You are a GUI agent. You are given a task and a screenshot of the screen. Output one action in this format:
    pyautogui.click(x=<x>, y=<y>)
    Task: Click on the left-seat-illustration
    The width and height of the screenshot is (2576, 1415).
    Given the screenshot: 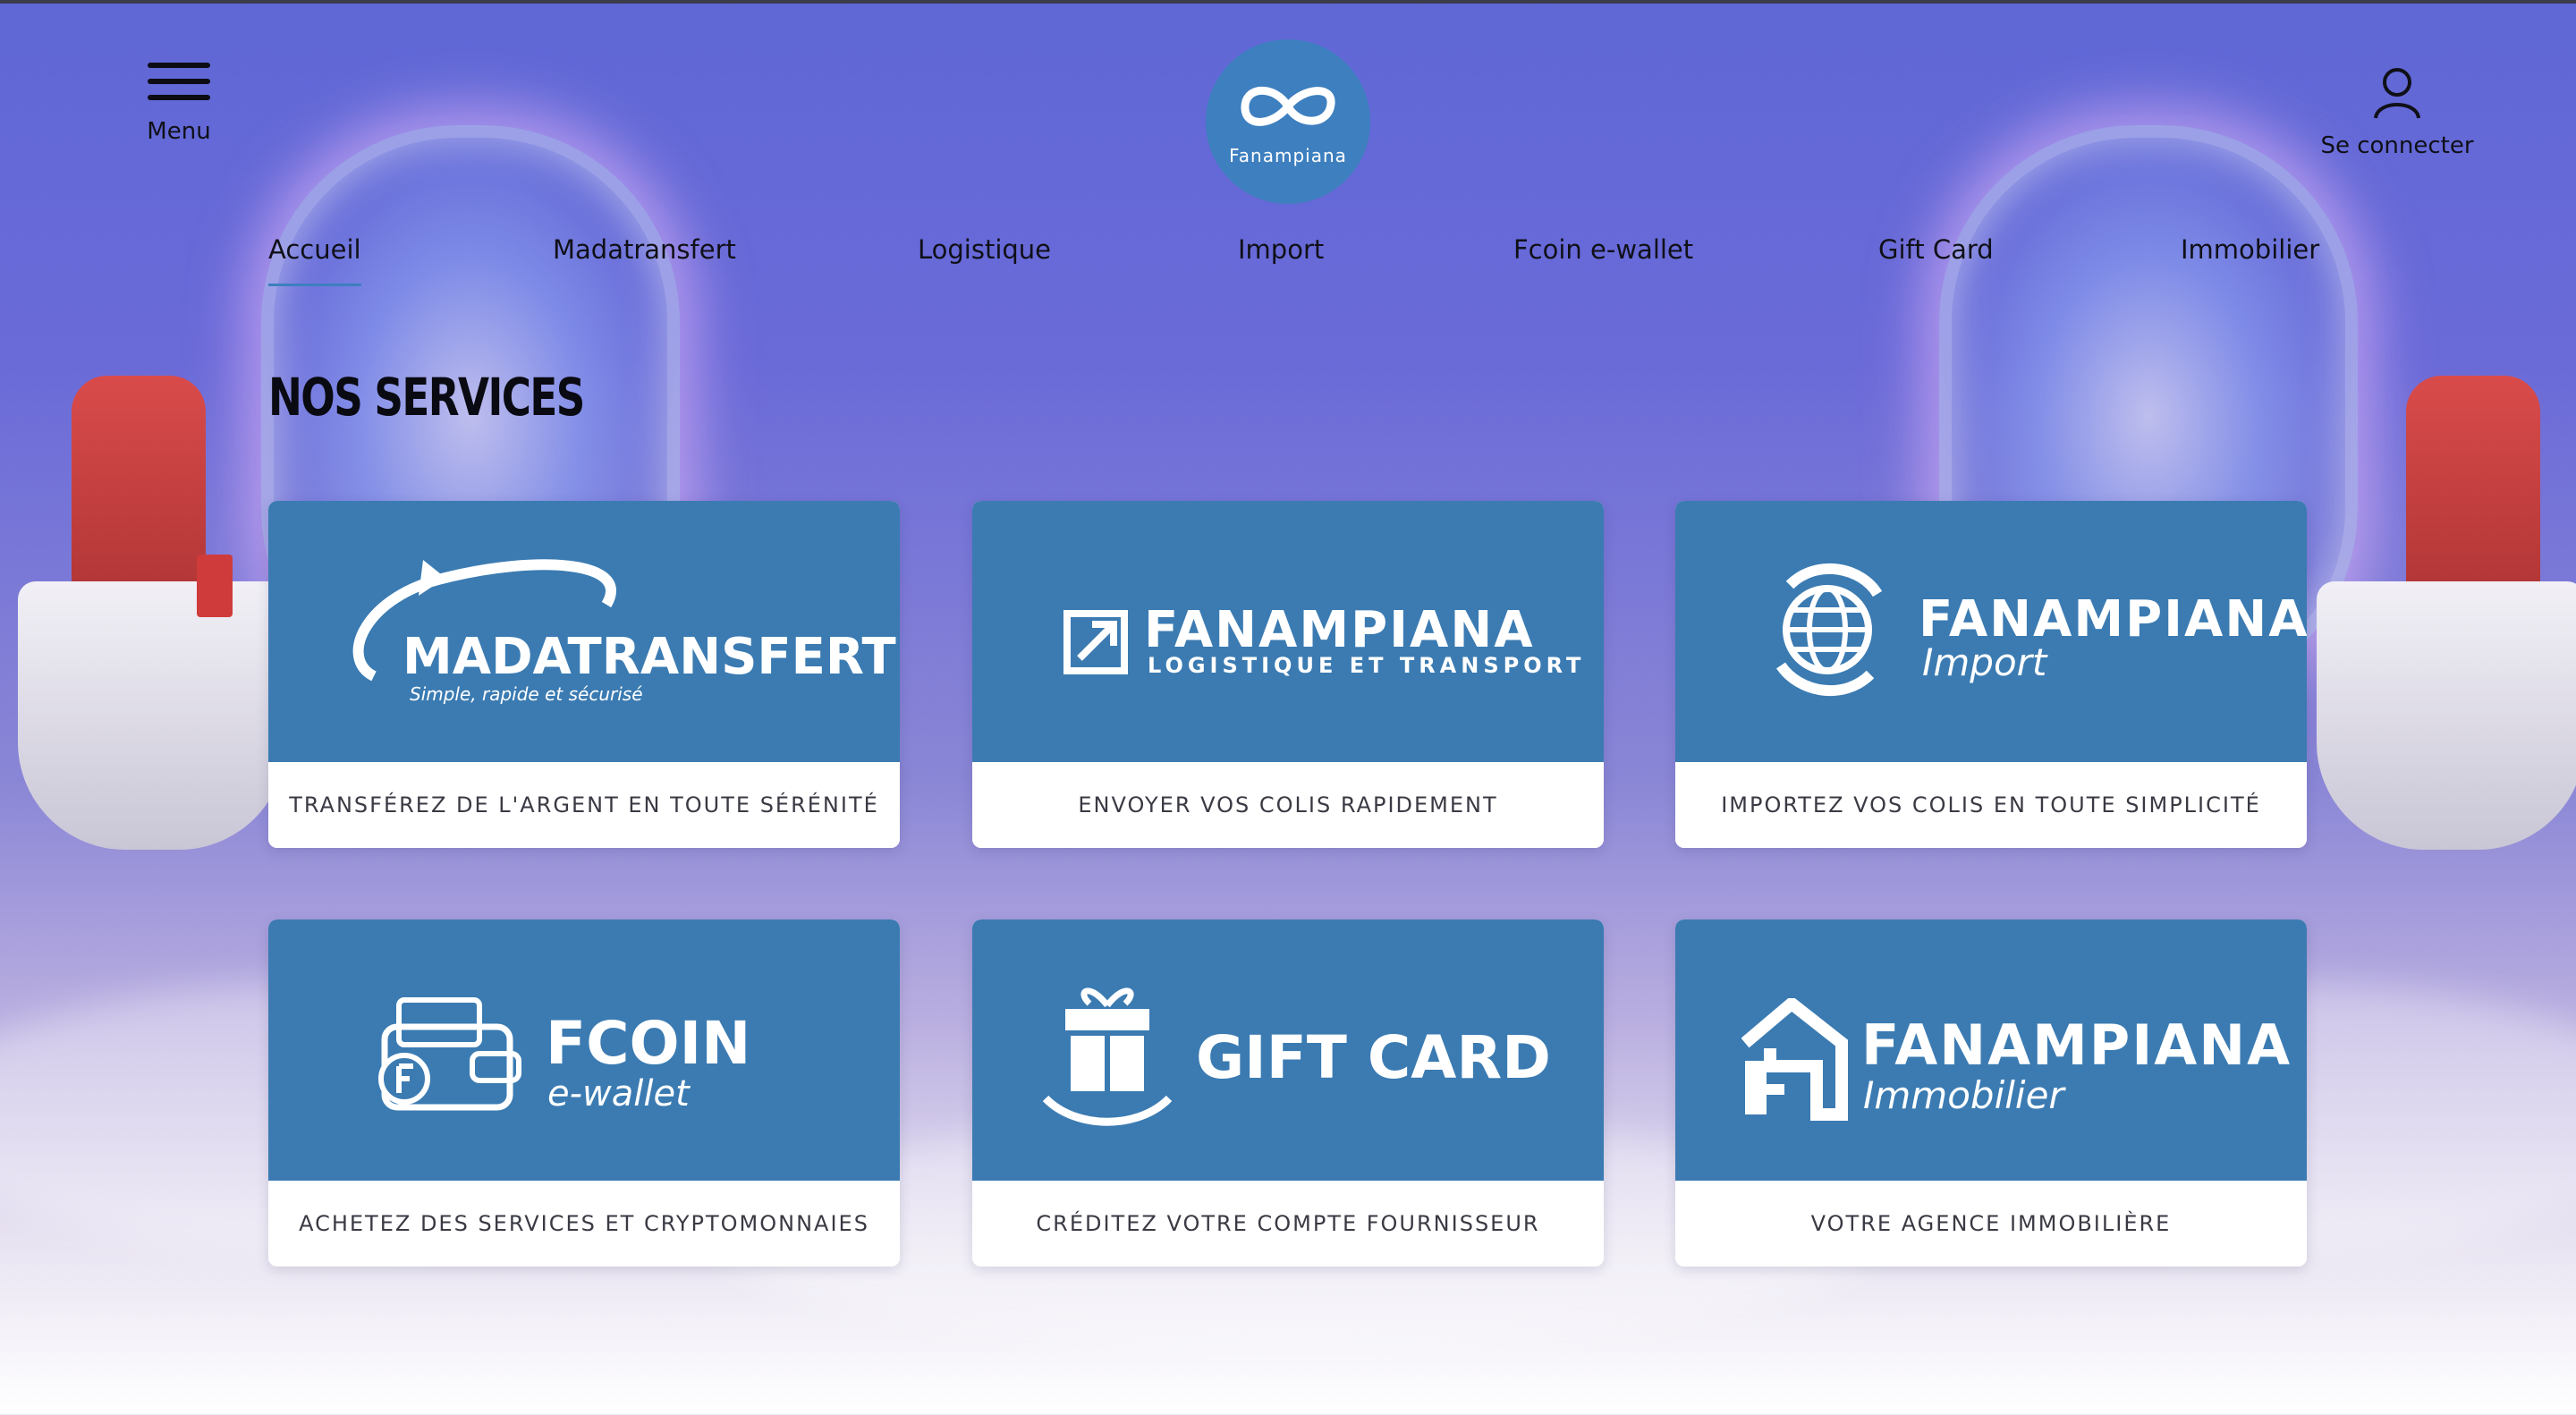 What is the action you would take?
    pyautogui.click(x=152, y=613)
    